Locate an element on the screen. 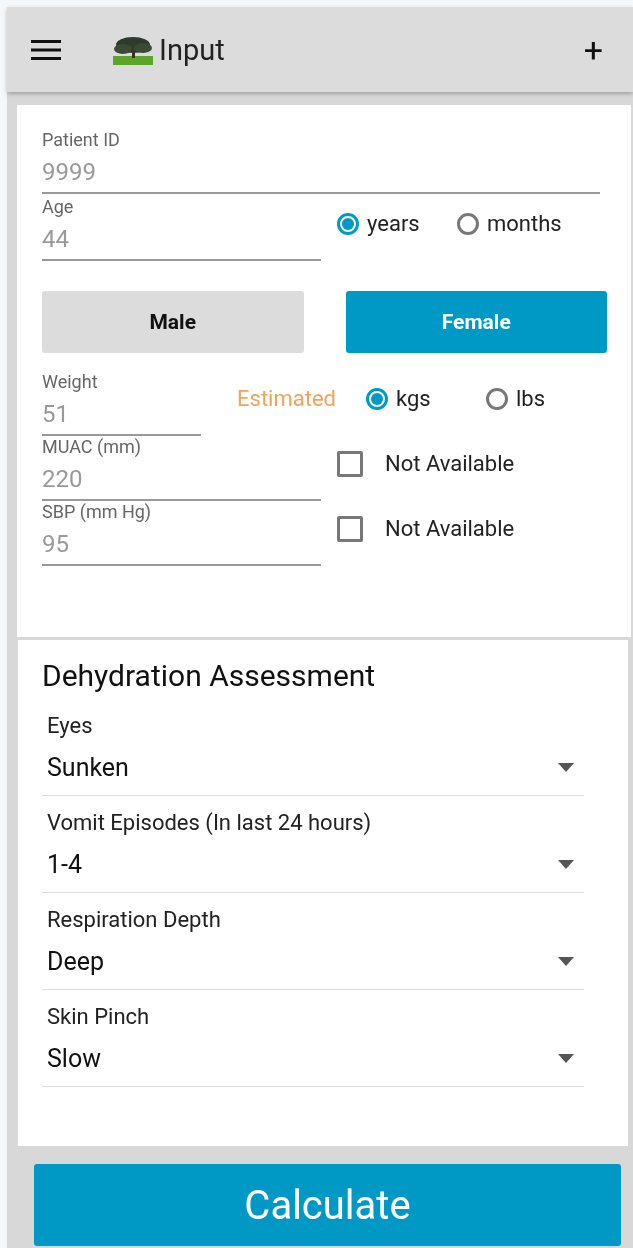 The width and height of the screenshot is (633, 1248). field-label: Respiration Depth is located at coordinates (134, 919).